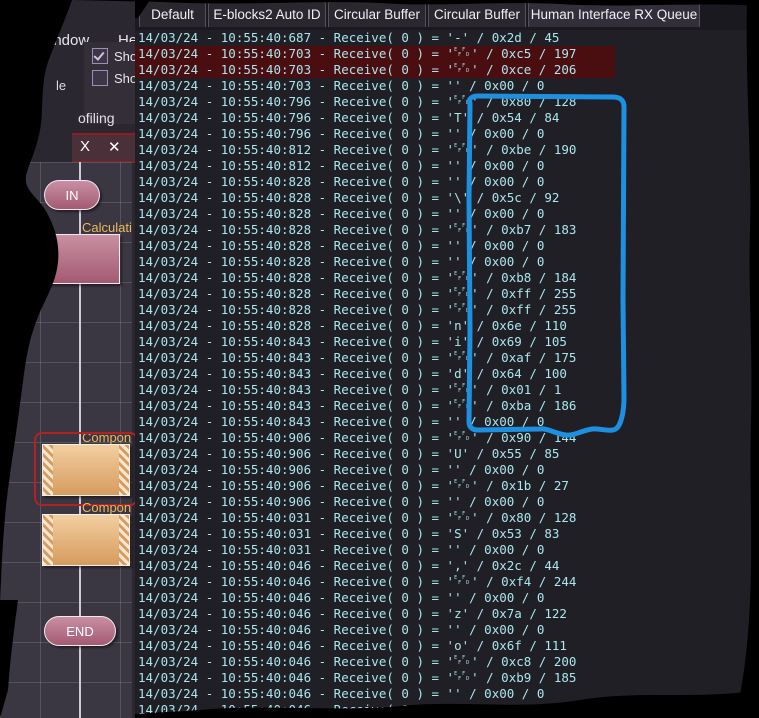 This screenshot has width=759, height=718. Describe the element at coordinates (114, 56) in the screenshot. I see `option-row-1: Sho` at that location.